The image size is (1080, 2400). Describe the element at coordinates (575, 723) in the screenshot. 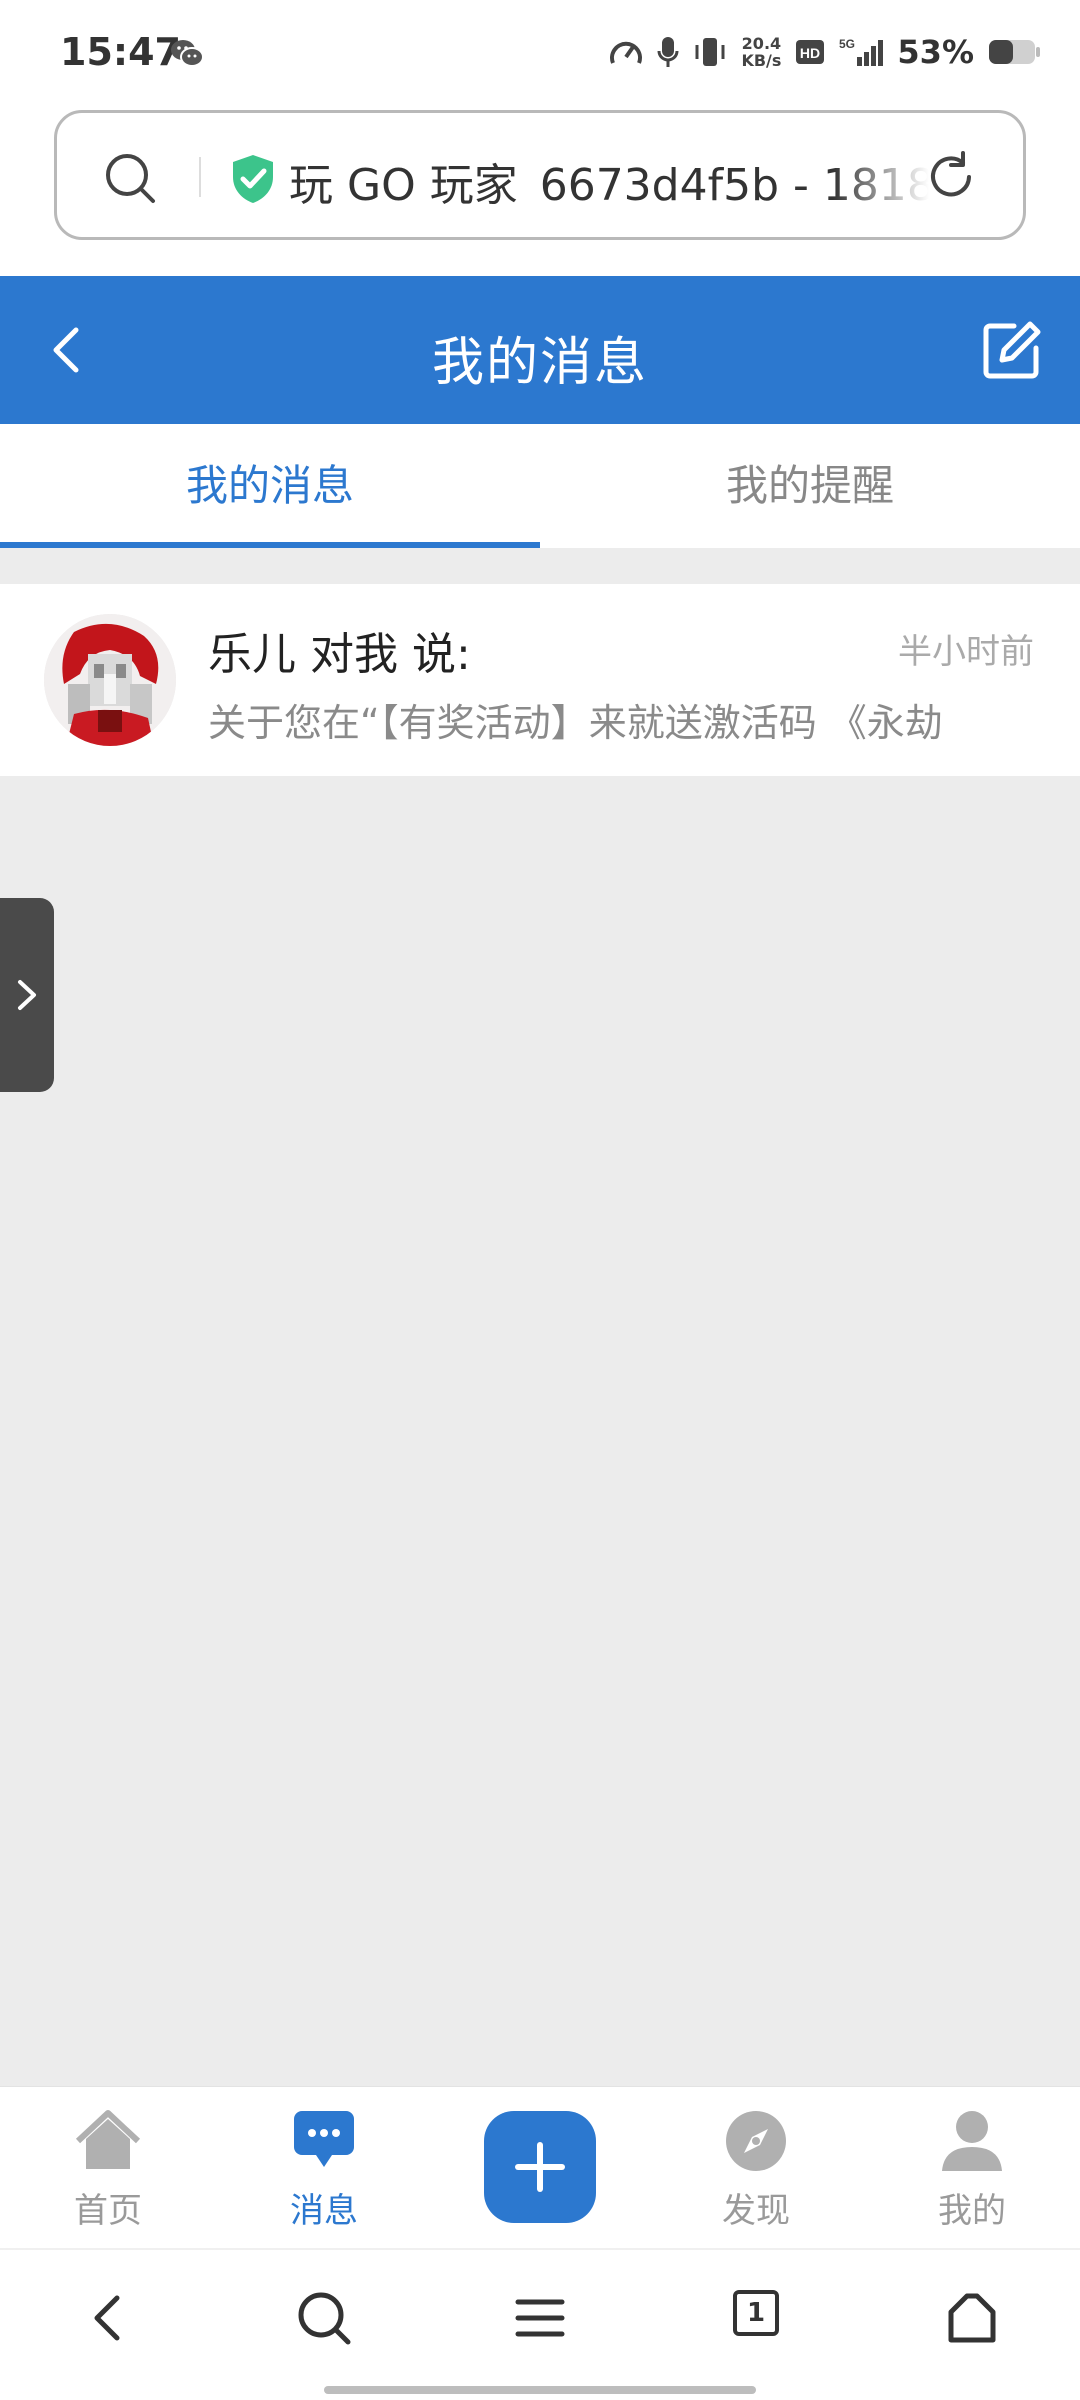

I see `message-preview: 关于您在“【有奖活动】来就送激活码 《永劫` at that location.